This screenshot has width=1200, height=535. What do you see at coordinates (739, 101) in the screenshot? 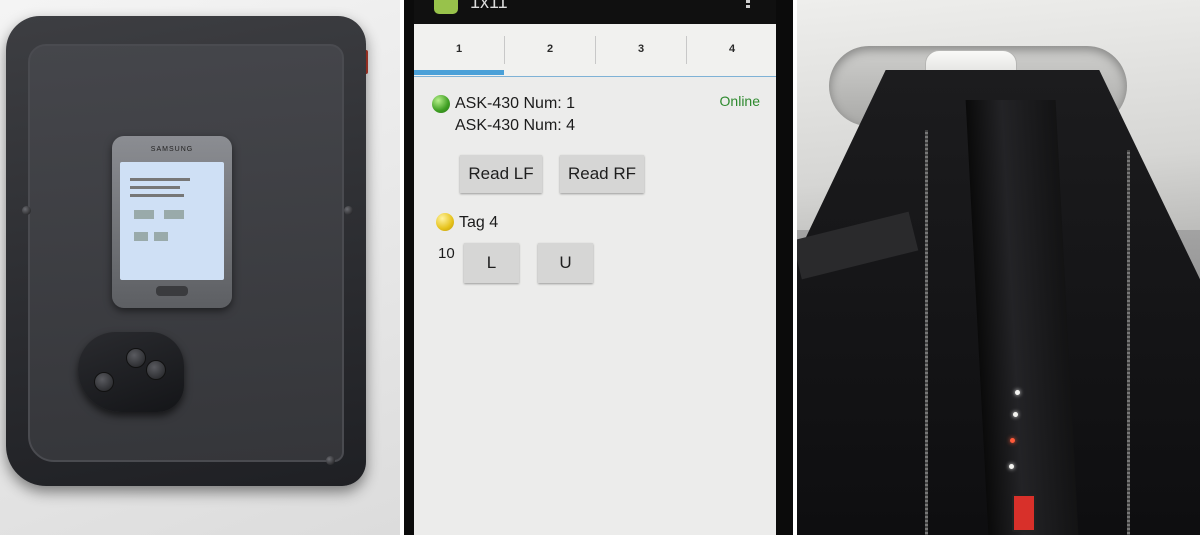
I see `connection-status: Online` at bounding box center [739, 101].